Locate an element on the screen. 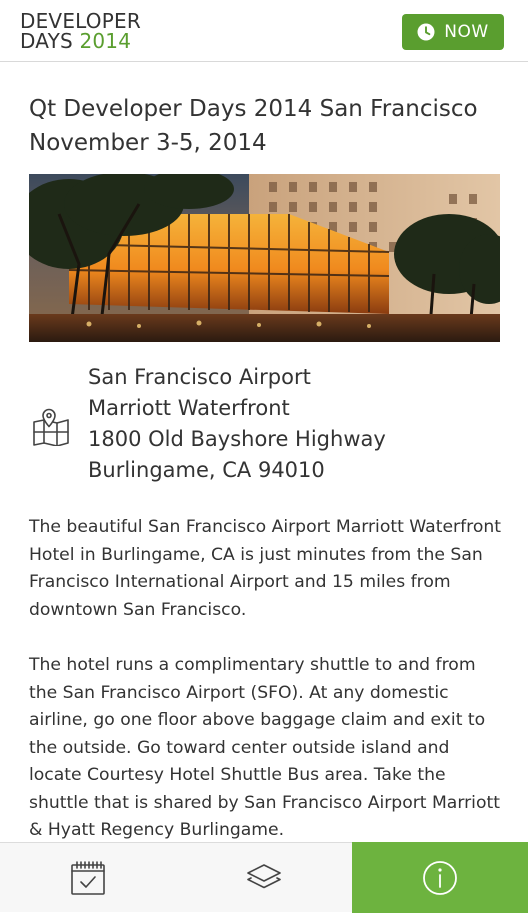 The image size is (528, 913). app-header: DEVELOPER DAYS 2014 NOW is located at coordinates (264, 31).